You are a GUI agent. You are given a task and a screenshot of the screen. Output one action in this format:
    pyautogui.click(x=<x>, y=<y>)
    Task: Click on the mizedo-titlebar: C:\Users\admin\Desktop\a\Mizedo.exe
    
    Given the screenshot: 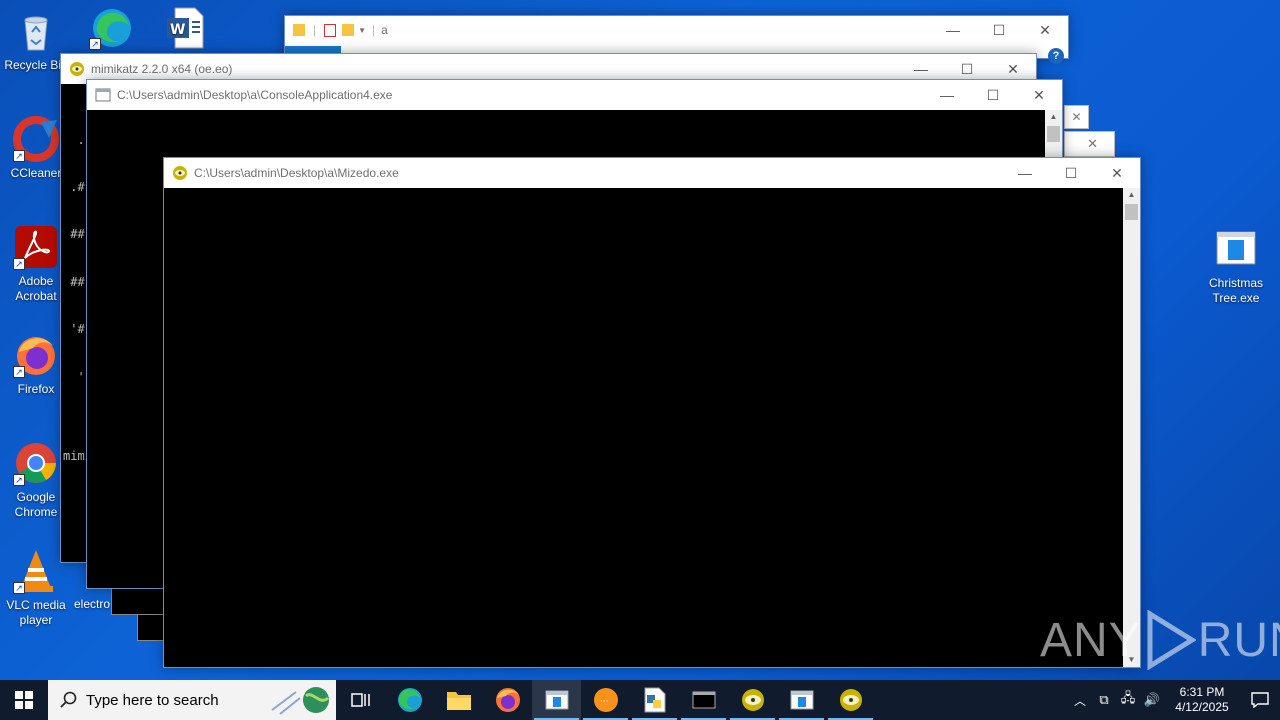 What is the action you would take?
    pyautogui.click(x=652, y=173)
    